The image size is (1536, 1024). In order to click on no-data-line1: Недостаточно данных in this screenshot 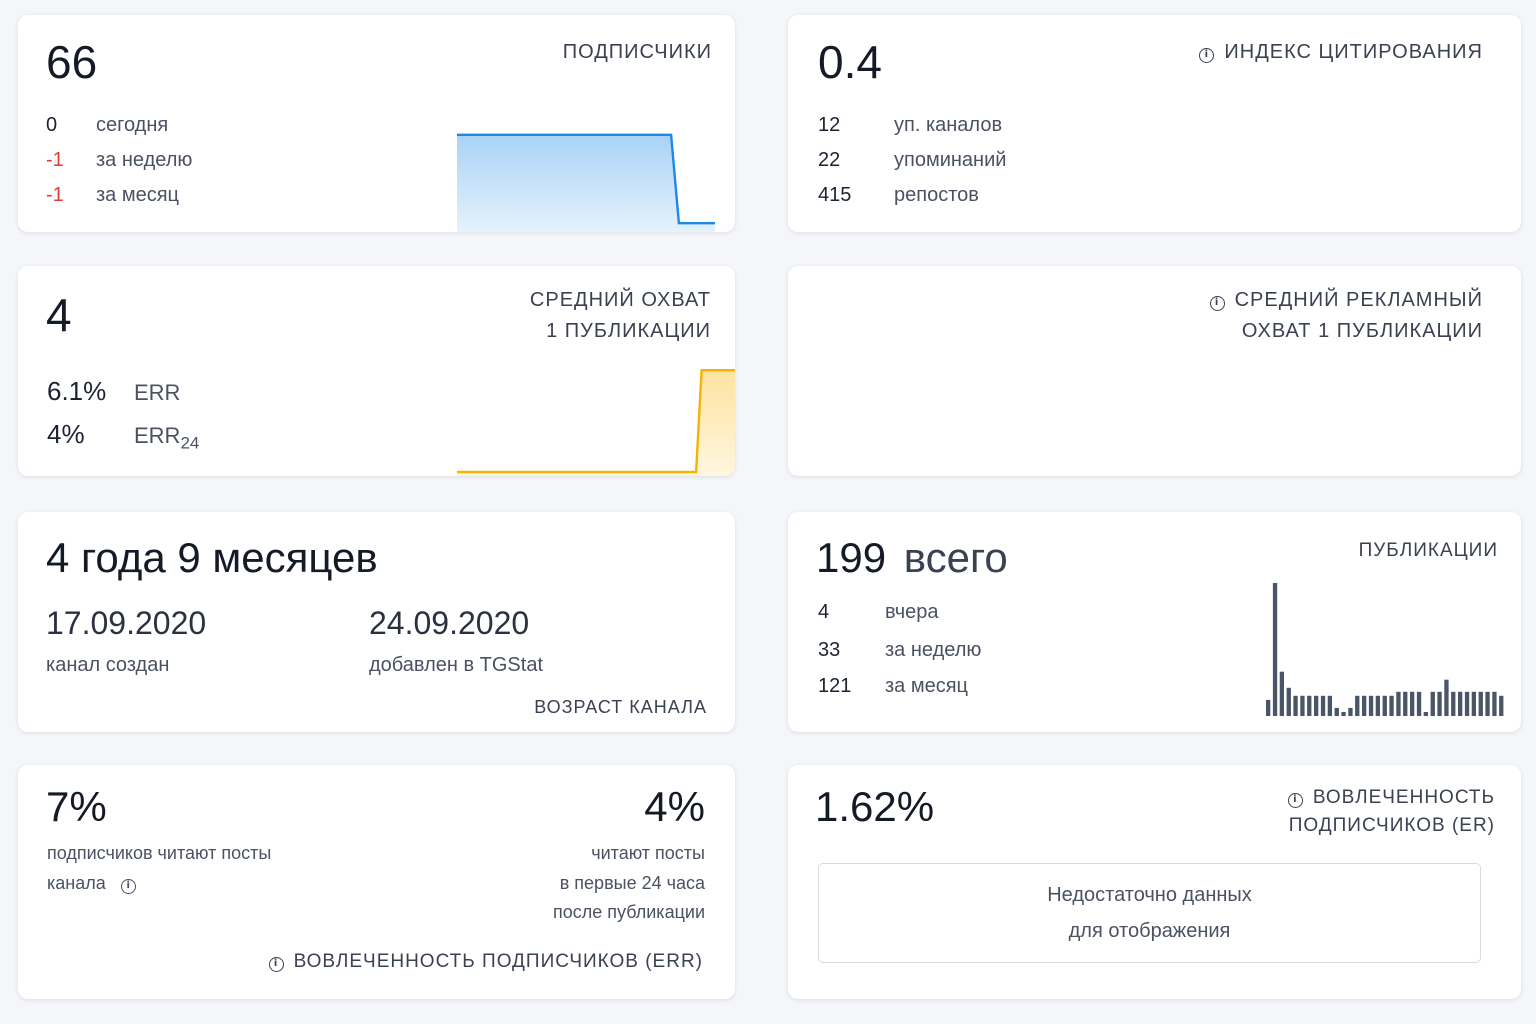, I will do `click(1149, 895)`.